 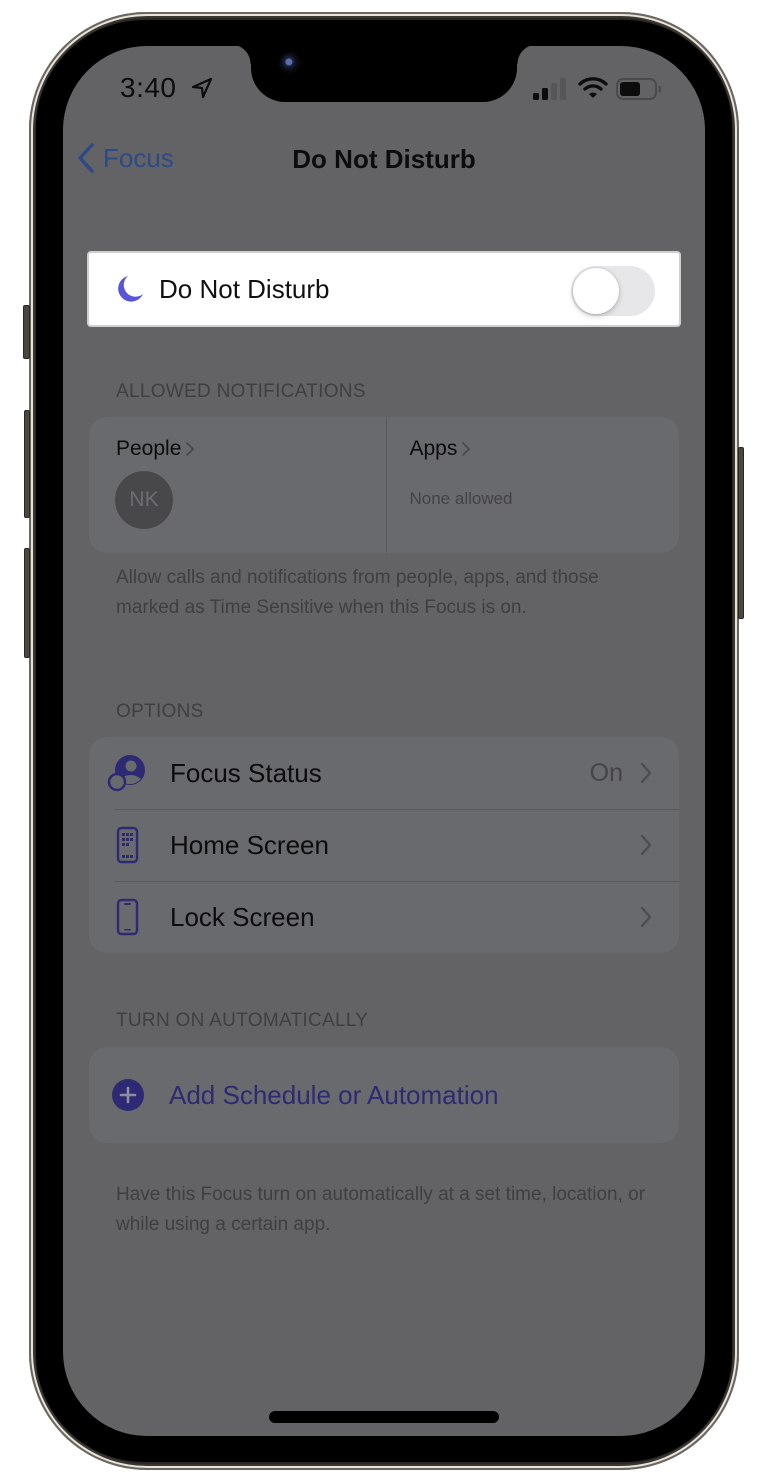 What do you see at coordinates (241, 391) in the screenshot?
I see `allowed-notifications-header: ALLOWED NOTIFICATIONS` at bounding box center [241, 391].